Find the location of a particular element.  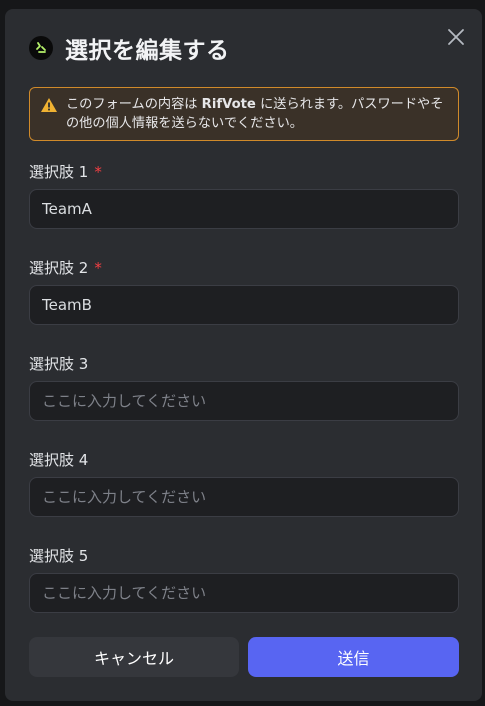

close-icon is located at coordinates (456, 37).